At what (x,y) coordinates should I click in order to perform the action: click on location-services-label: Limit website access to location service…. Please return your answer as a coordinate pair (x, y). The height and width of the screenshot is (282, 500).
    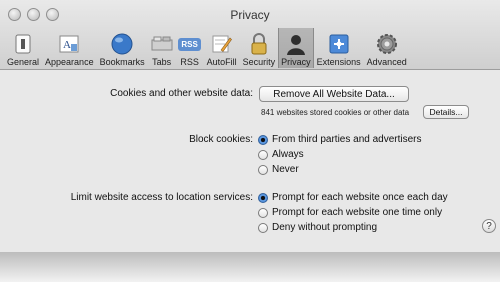
    Looking at the image, I should click on (161, 197).